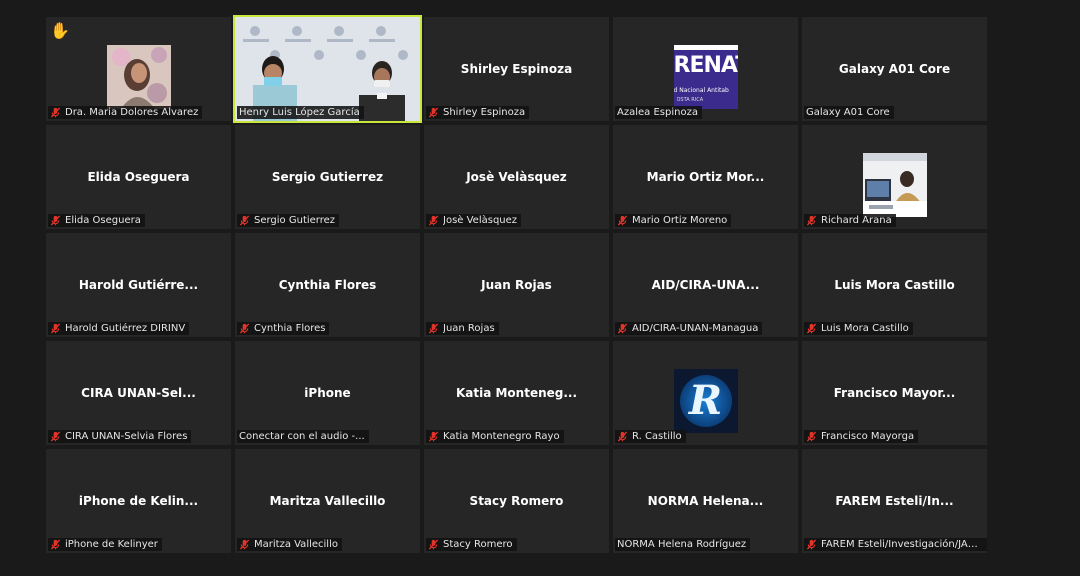  I want to click on participant-name-label: Francisco Mayorga, so click(861, 436).